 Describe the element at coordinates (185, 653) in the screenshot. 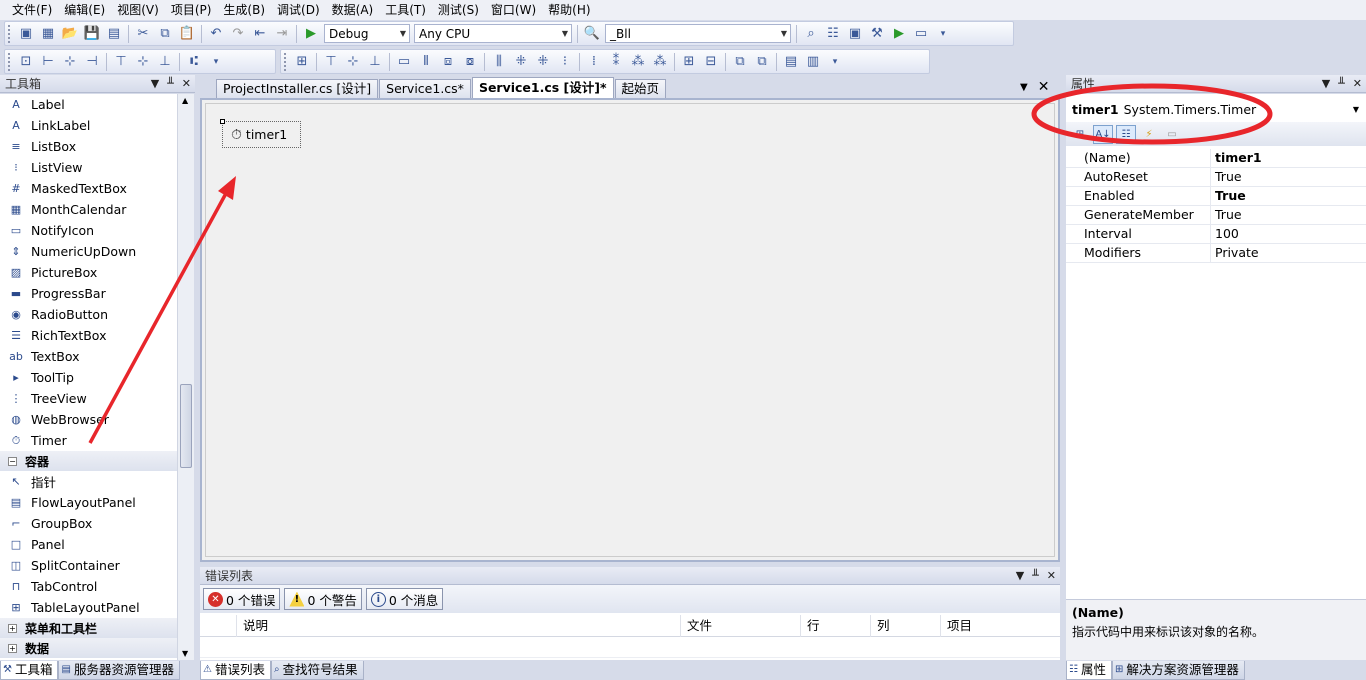

I see `scroll-down-icon: ▼` at that location.